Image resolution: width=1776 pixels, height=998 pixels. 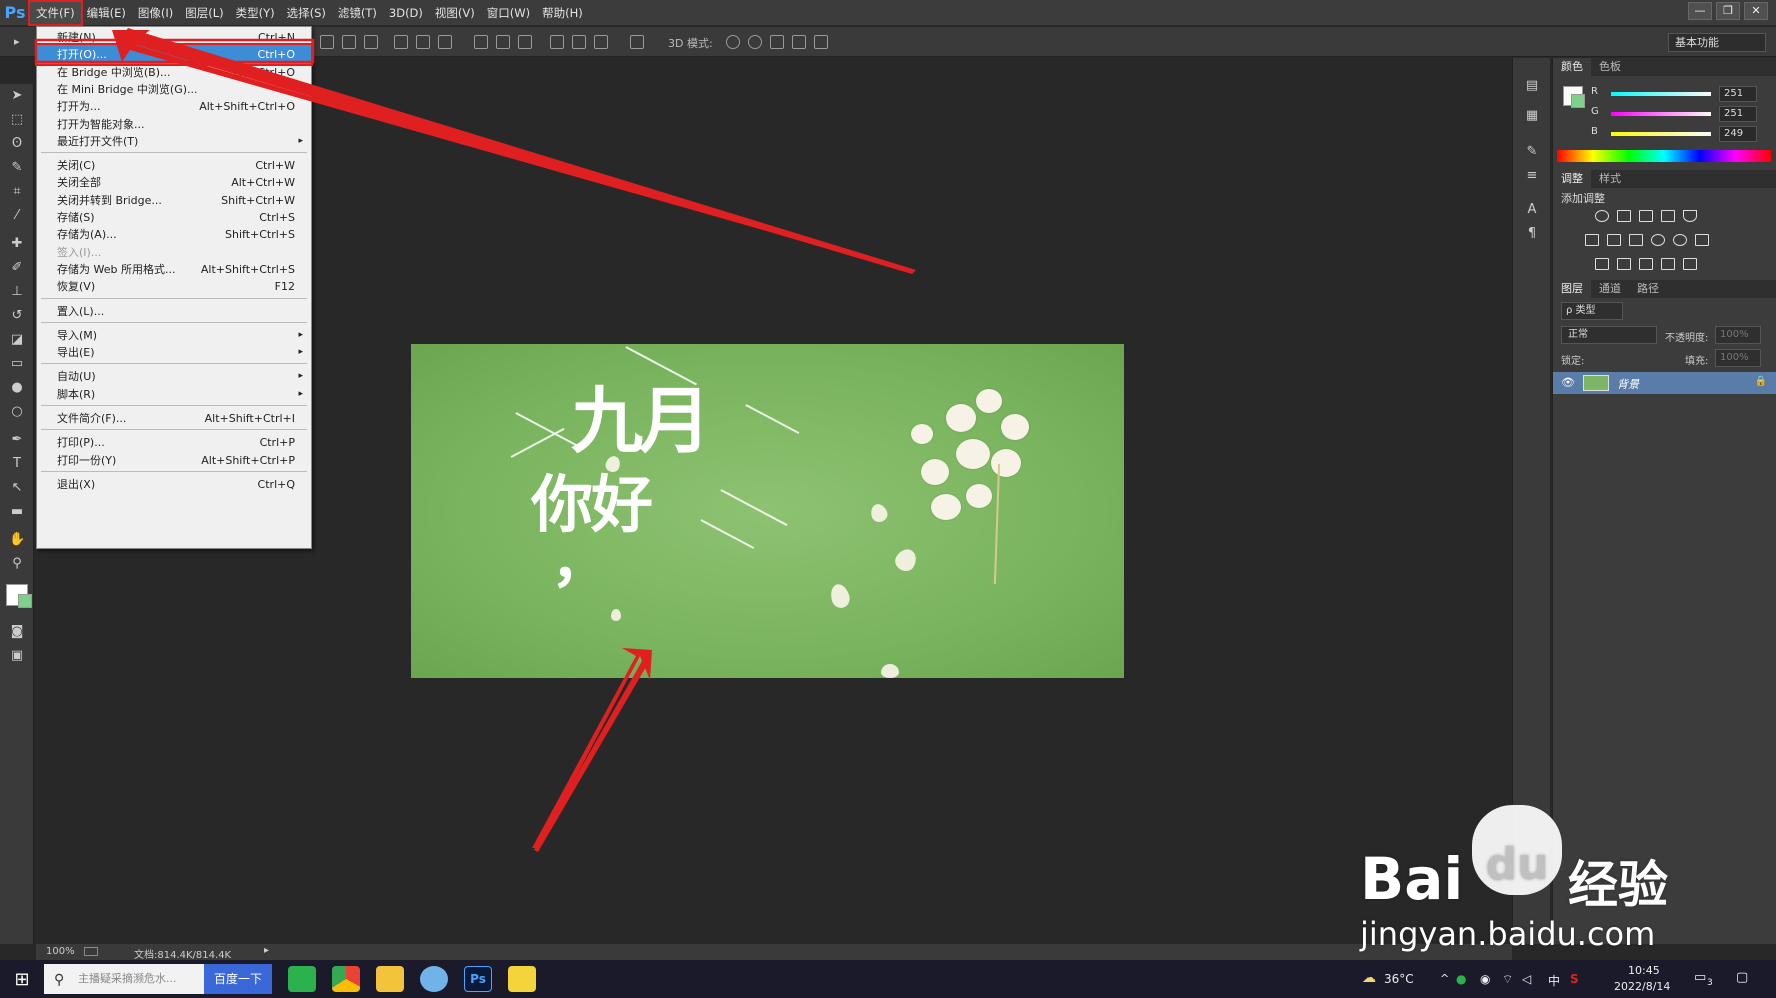 What do you see at coordinates (1461, 979) in the screenshot?
I see `tray-wechat-icon: ●` at bounding box center [1461, 979].